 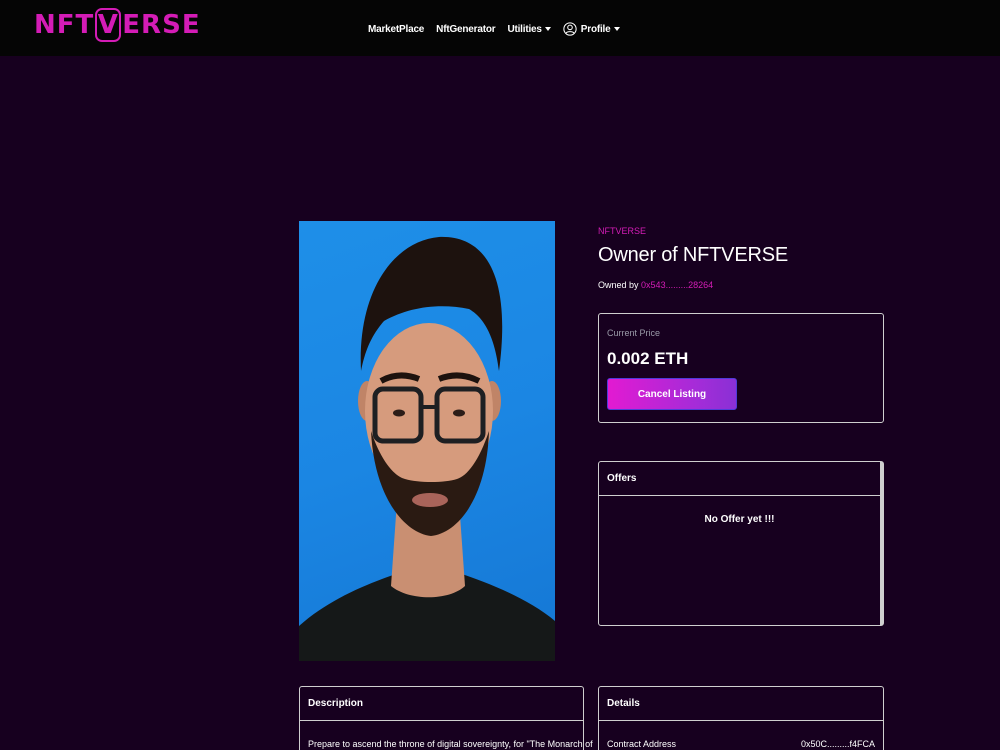 What do you see at coordinates (618, 285) in the screenshot?
I see `owned-by-label: Owned by` at bounding box center [618, 285].